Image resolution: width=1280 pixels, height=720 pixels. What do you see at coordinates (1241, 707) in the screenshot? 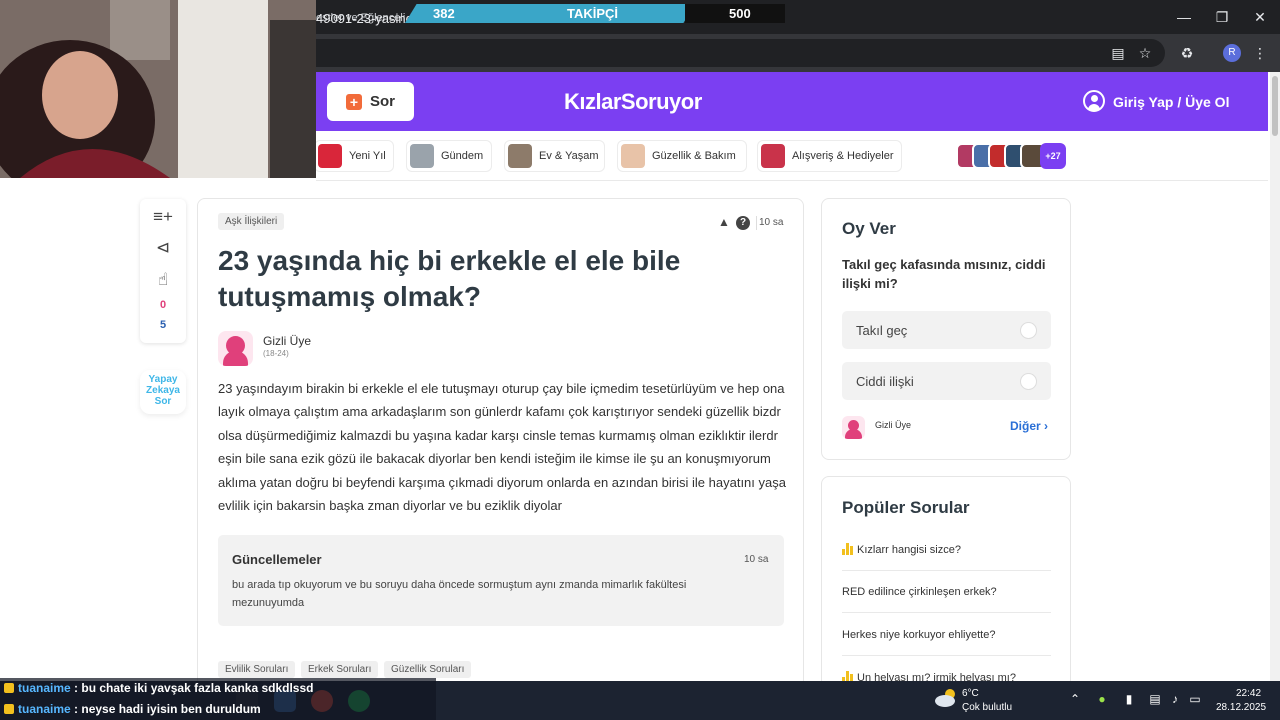
I see `clock-date: 28.12.2025` at bounding box center [1241, 707].